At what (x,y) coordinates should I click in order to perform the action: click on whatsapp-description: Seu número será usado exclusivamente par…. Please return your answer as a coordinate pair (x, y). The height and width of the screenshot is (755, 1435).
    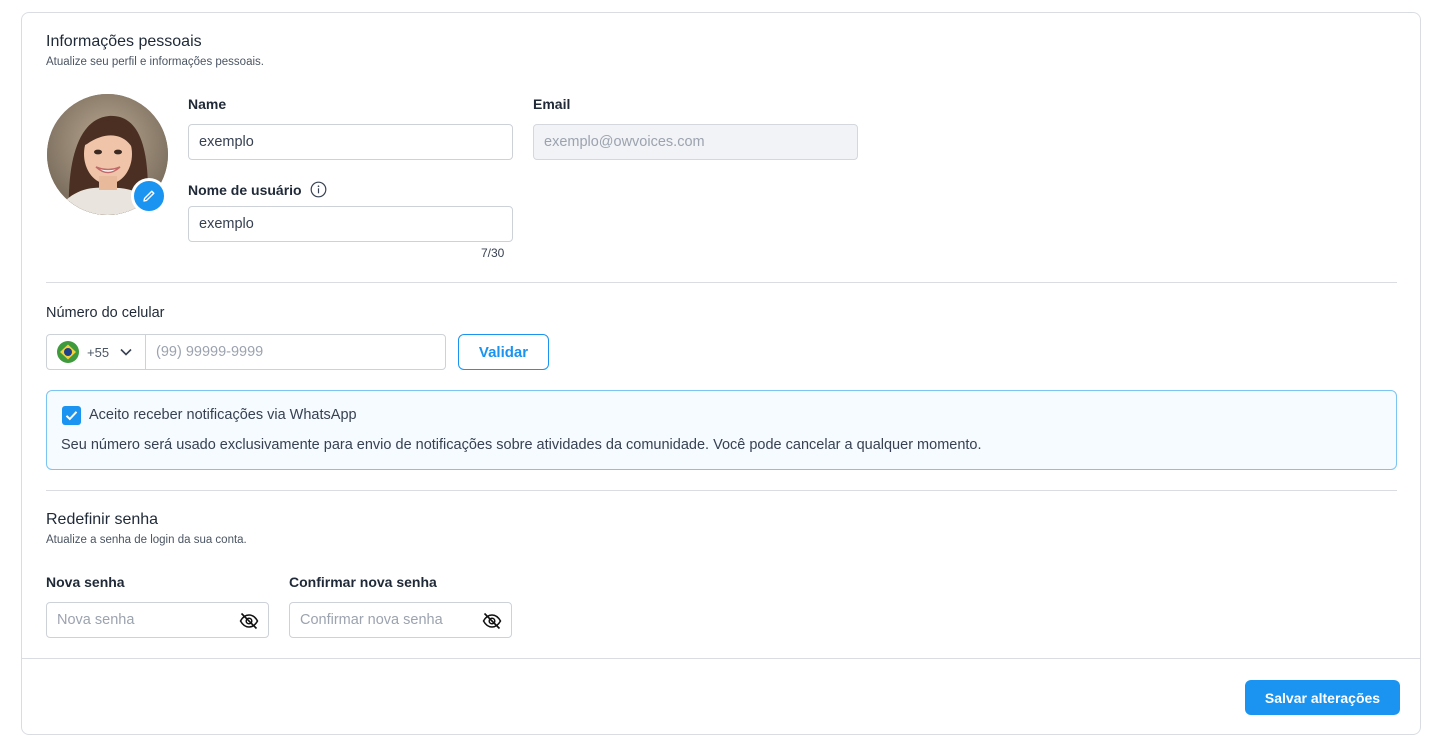
    Looking at the image, I should click on (521, 445).